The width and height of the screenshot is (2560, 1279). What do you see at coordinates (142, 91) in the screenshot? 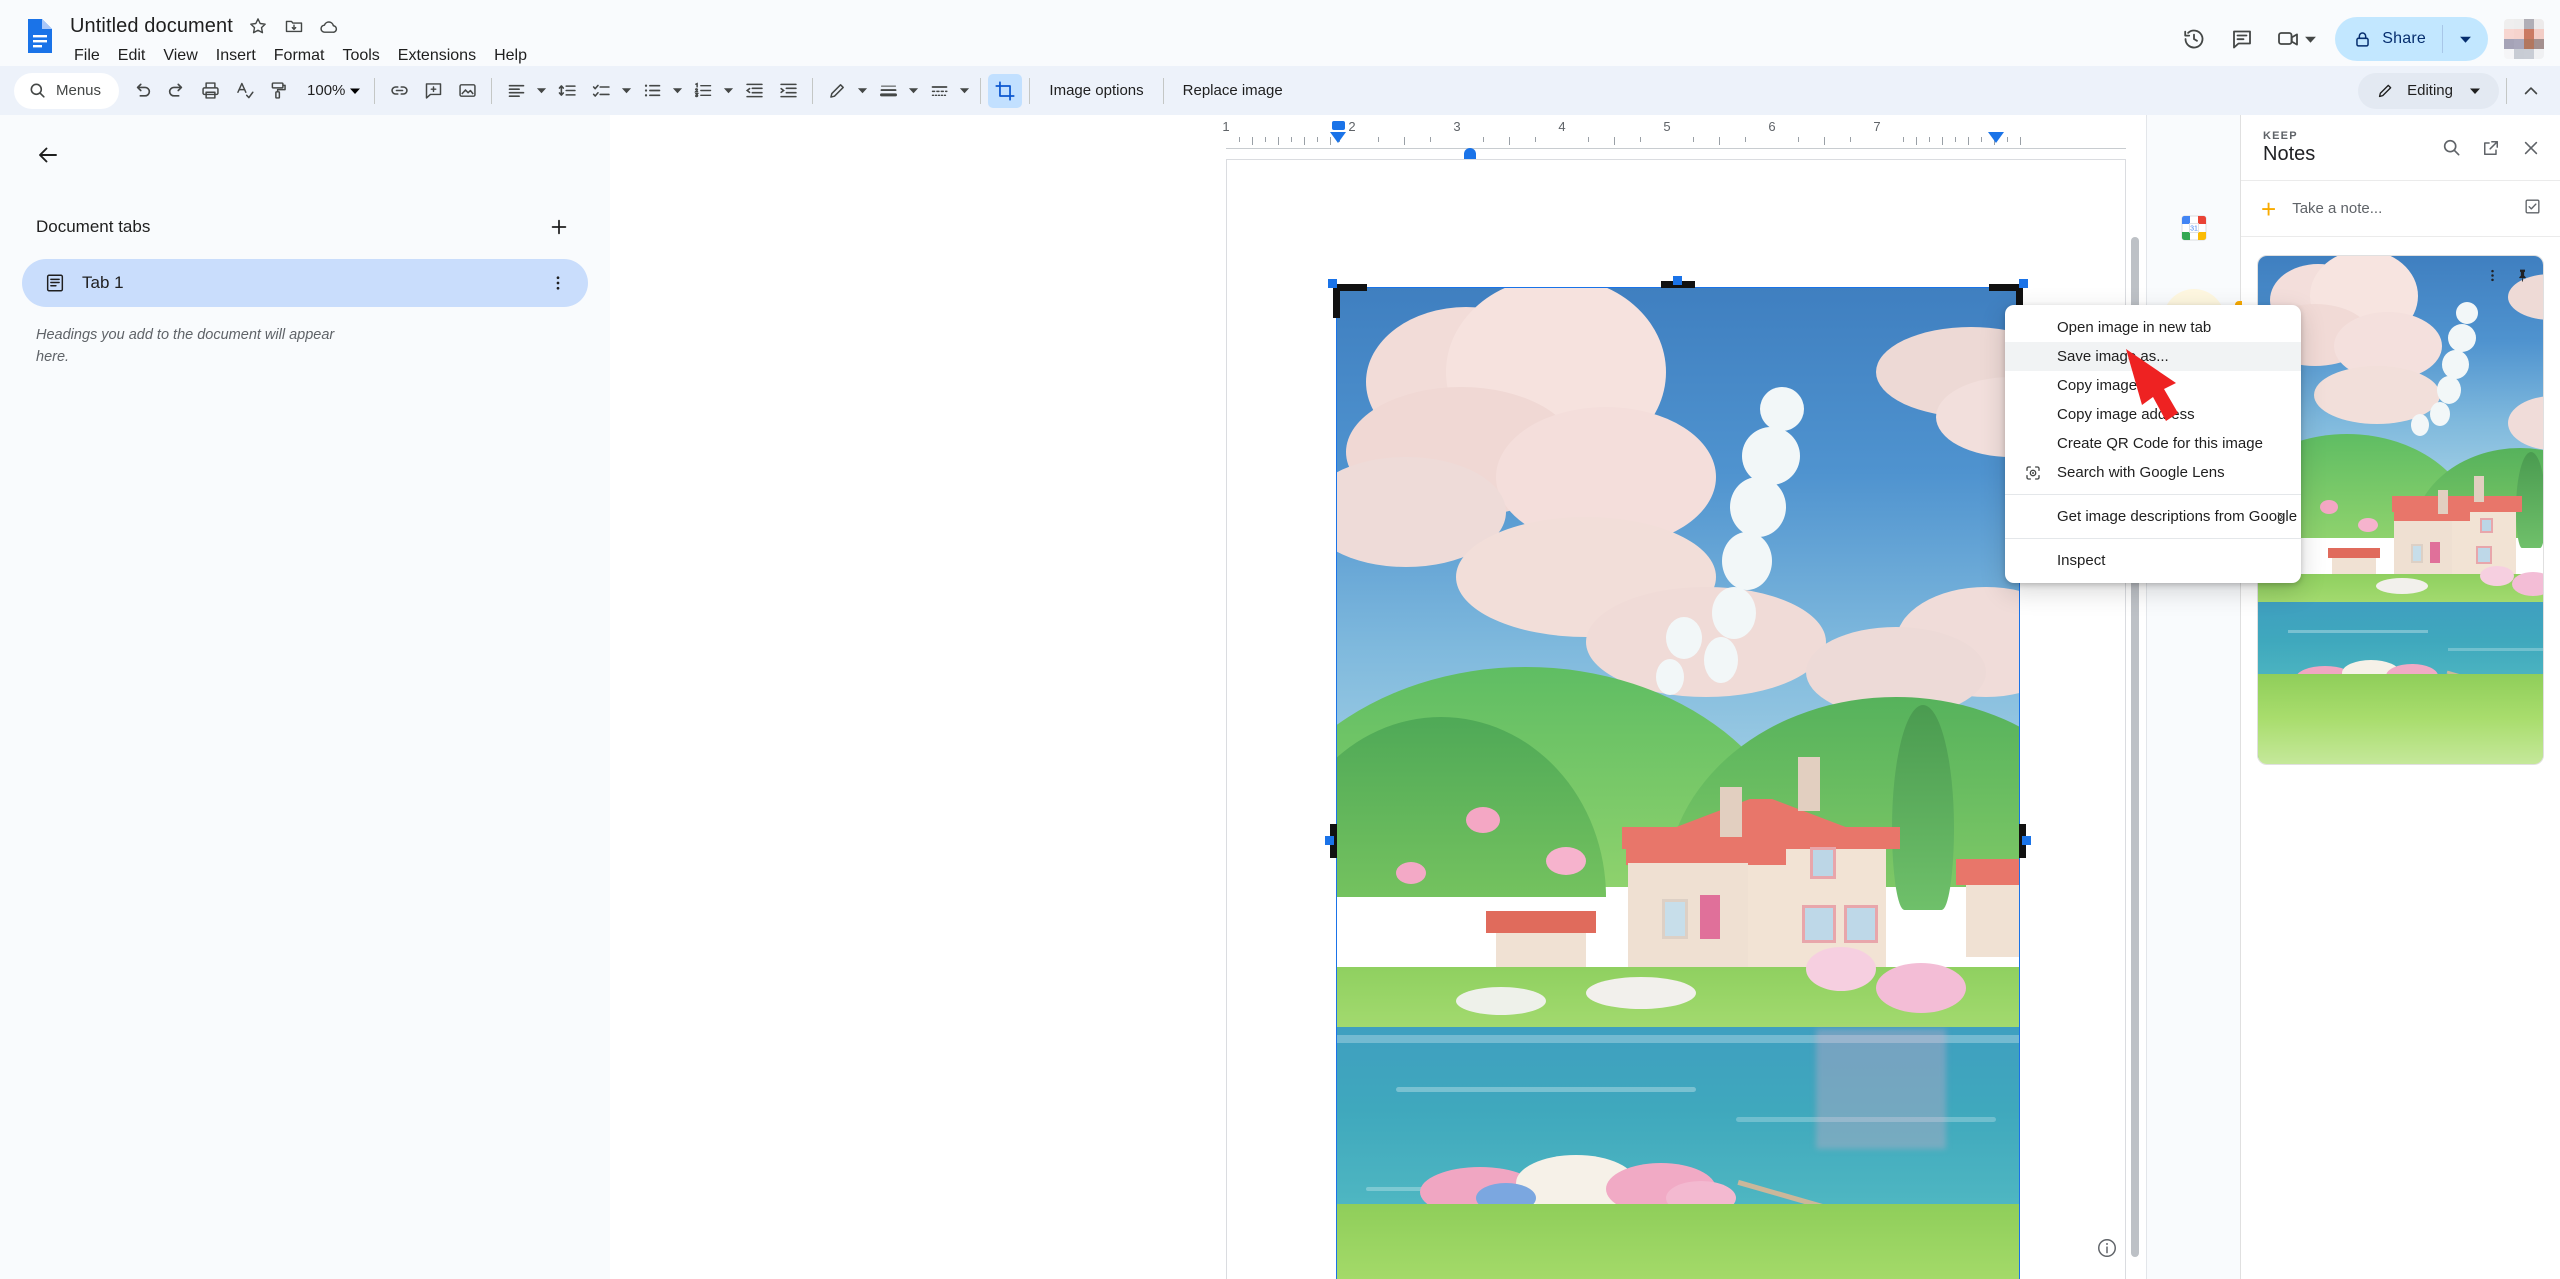
I see `undo-button` at bounding box center [142, 91].